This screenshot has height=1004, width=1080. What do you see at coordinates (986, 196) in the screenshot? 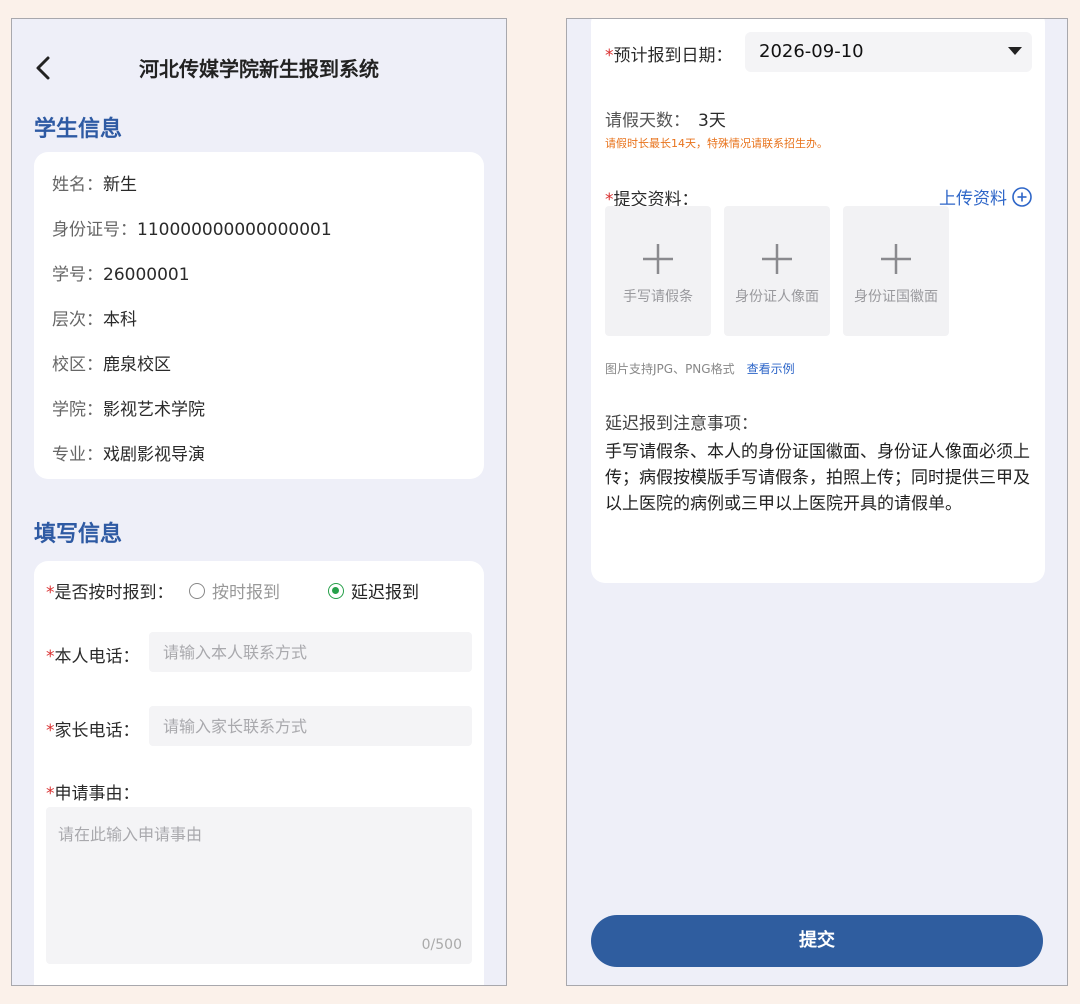
I see `upload-materials-link: 上传资料` at bounding box center [986, 196].